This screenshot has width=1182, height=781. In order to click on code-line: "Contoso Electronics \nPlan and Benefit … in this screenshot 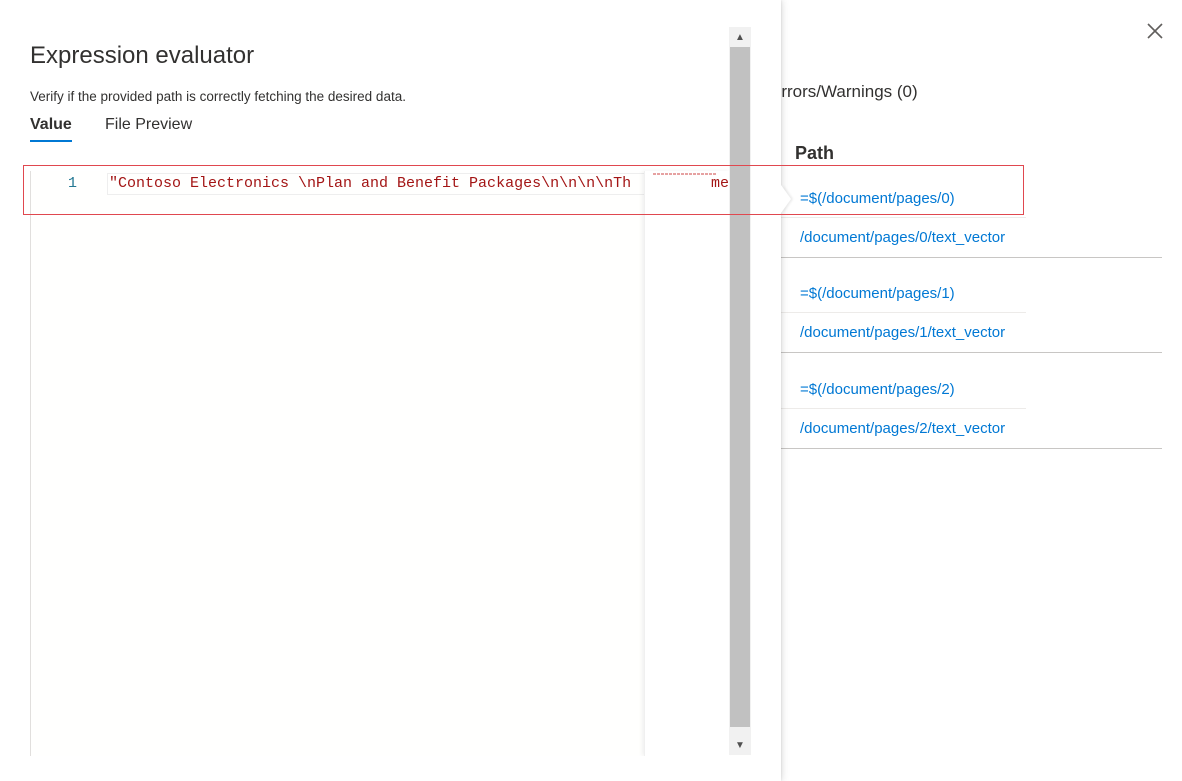, I will do `click(417, 184)`.